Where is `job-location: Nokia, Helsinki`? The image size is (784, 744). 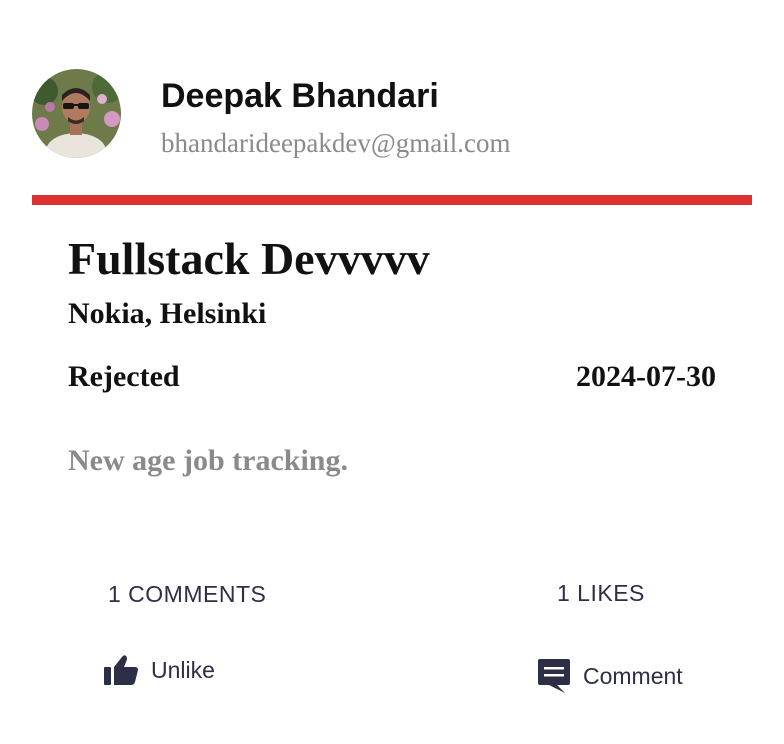 job-location: Nokia, Helsinki is located at coordinates (167, 313).